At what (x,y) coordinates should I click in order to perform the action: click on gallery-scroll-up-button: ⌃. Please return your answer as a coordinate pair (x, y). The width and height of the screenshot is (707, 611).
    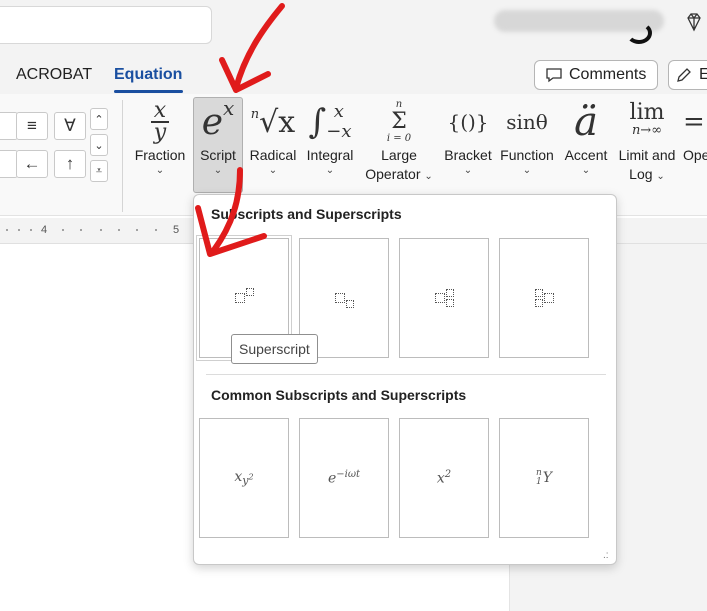
    Looking at the image, I should click on (99, 119).